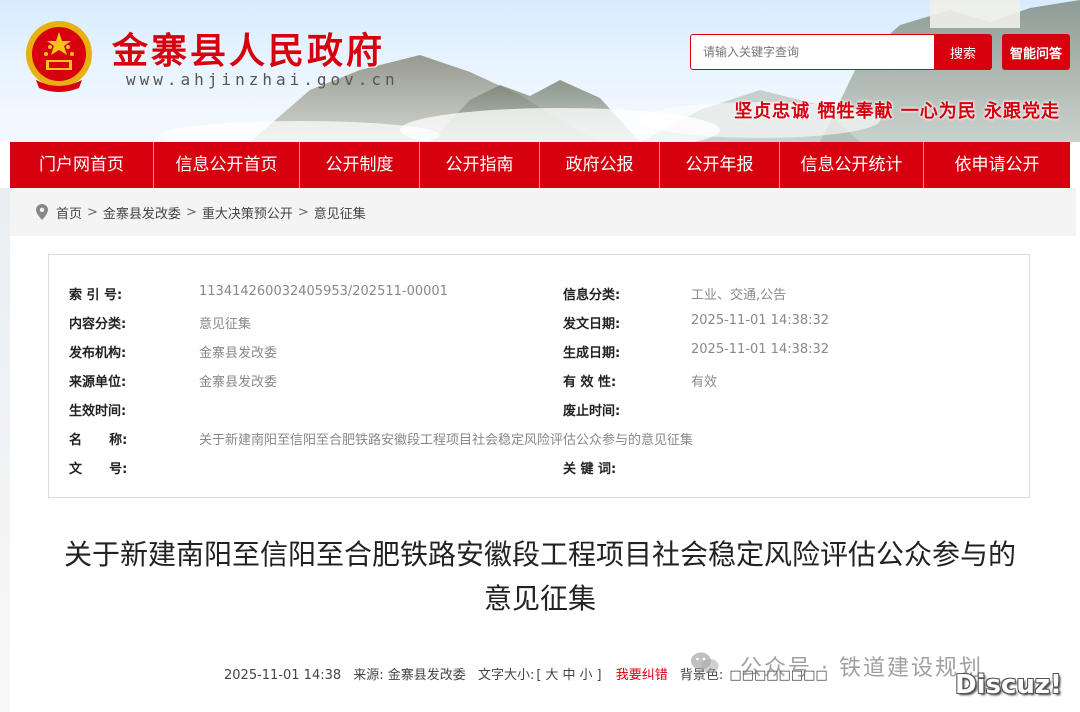 The width and height of the screenshot is (1080, 712). I want to click on side-decoration, so click(5, 450).